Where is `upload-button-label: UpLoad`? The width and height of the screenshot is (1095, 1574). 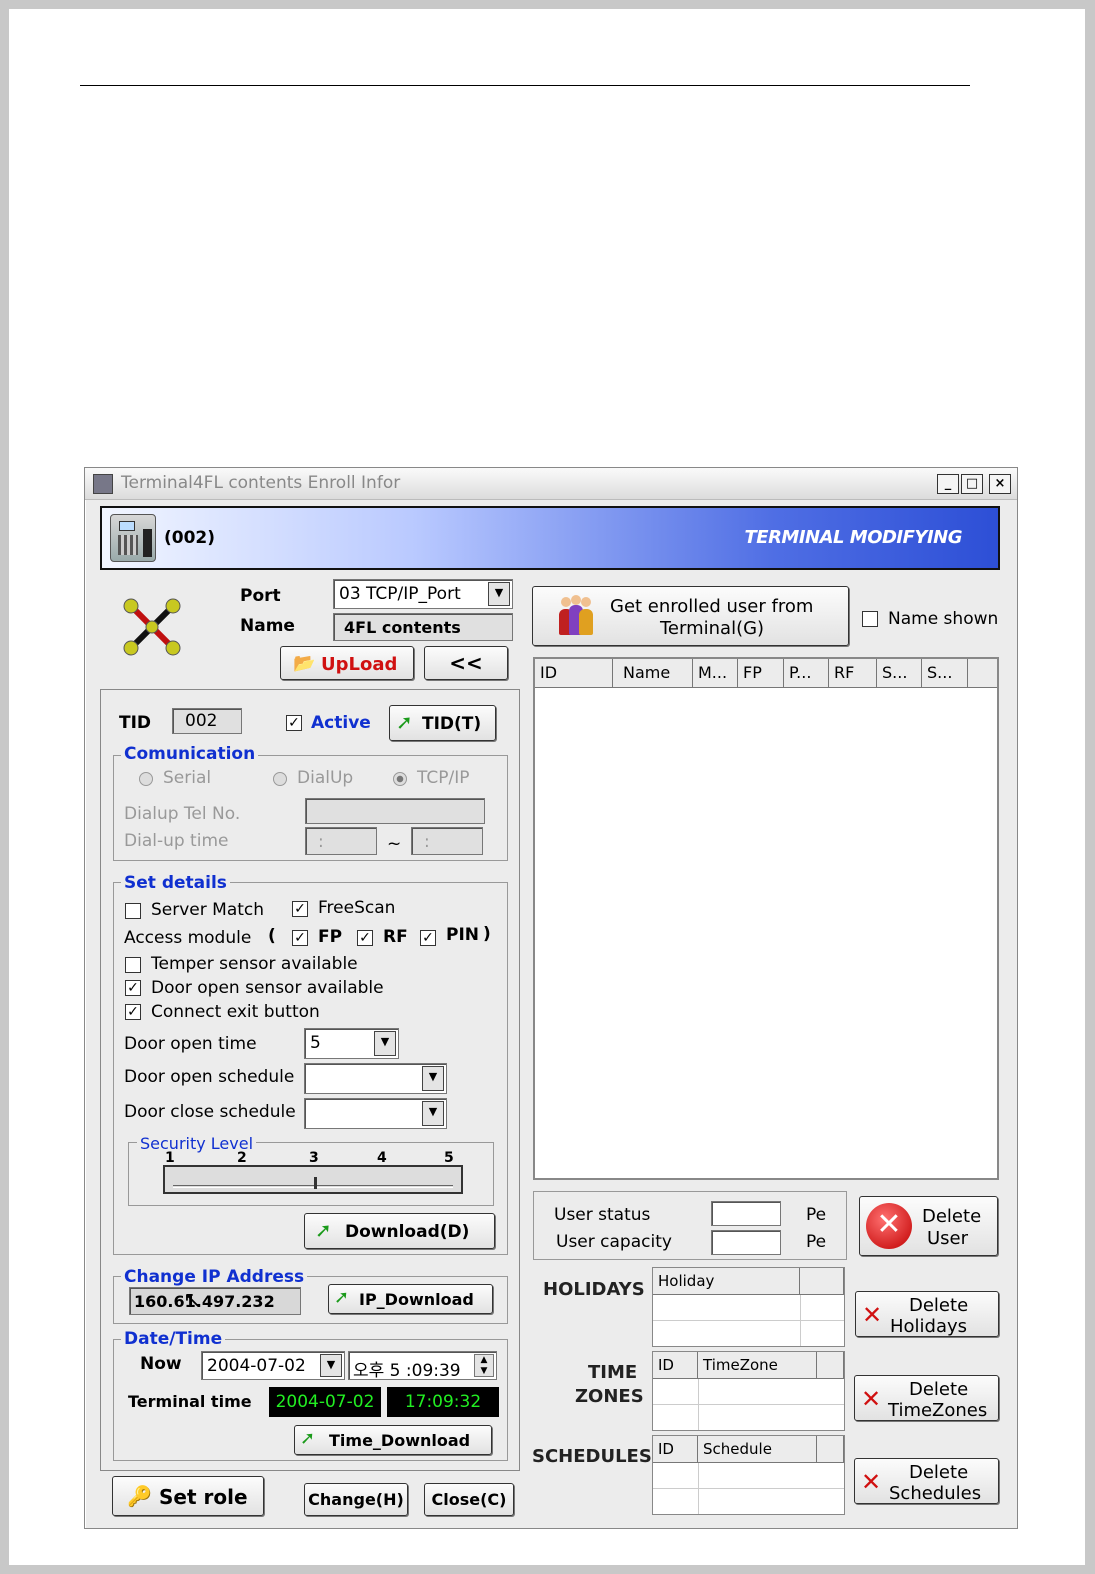 upload-button-label: UpLoad is located at coordinates (359, 664).